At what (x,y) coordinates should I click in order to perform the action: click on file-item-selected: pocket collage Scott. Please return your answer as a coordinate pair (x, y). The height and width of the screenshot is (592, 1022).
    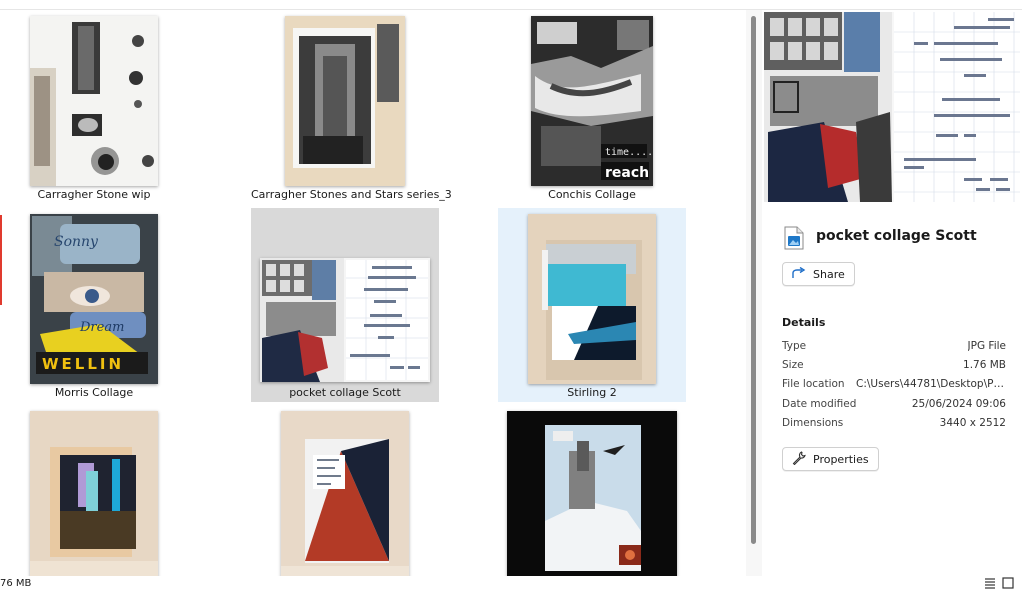
    Looking at the image, I should click on (345, 305).